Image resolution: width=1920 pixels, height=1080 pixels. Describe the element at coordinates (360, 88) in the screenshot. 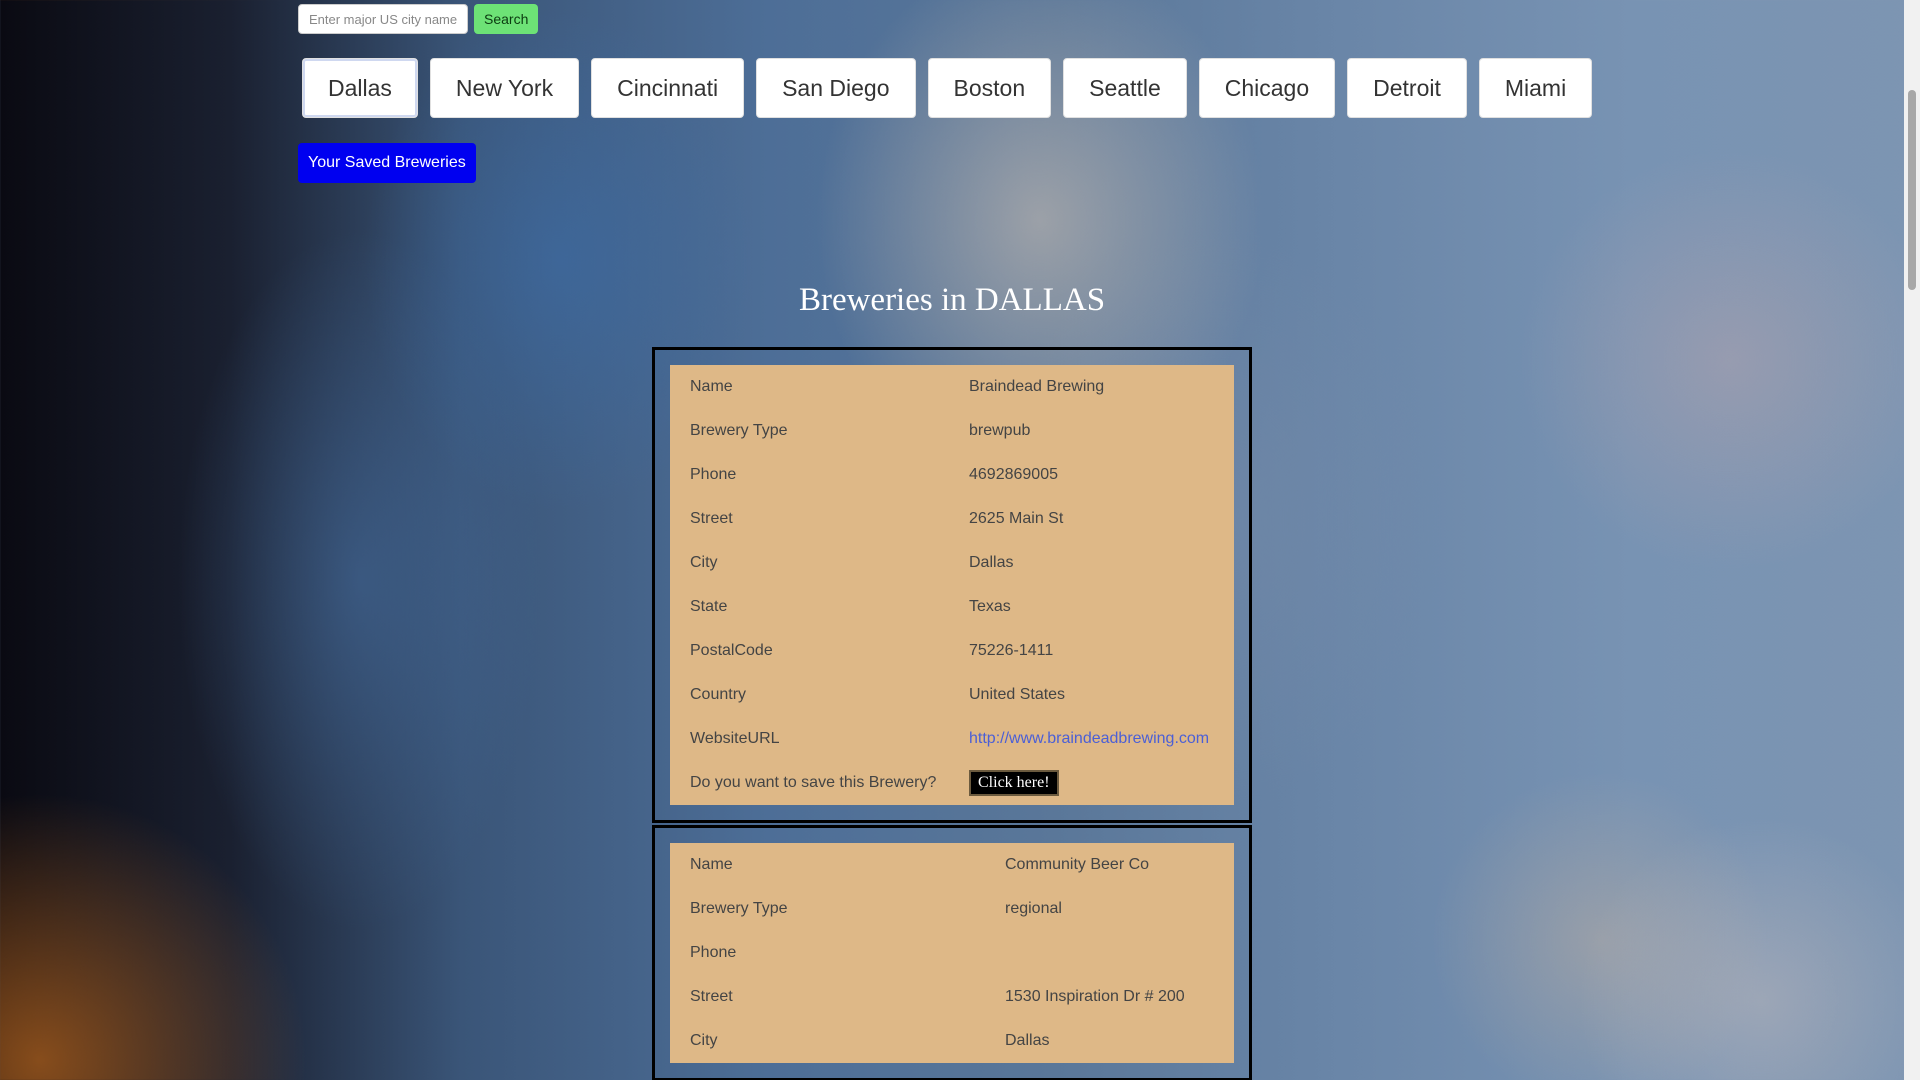

I see `city-button-dallas: Dallas` at that location.